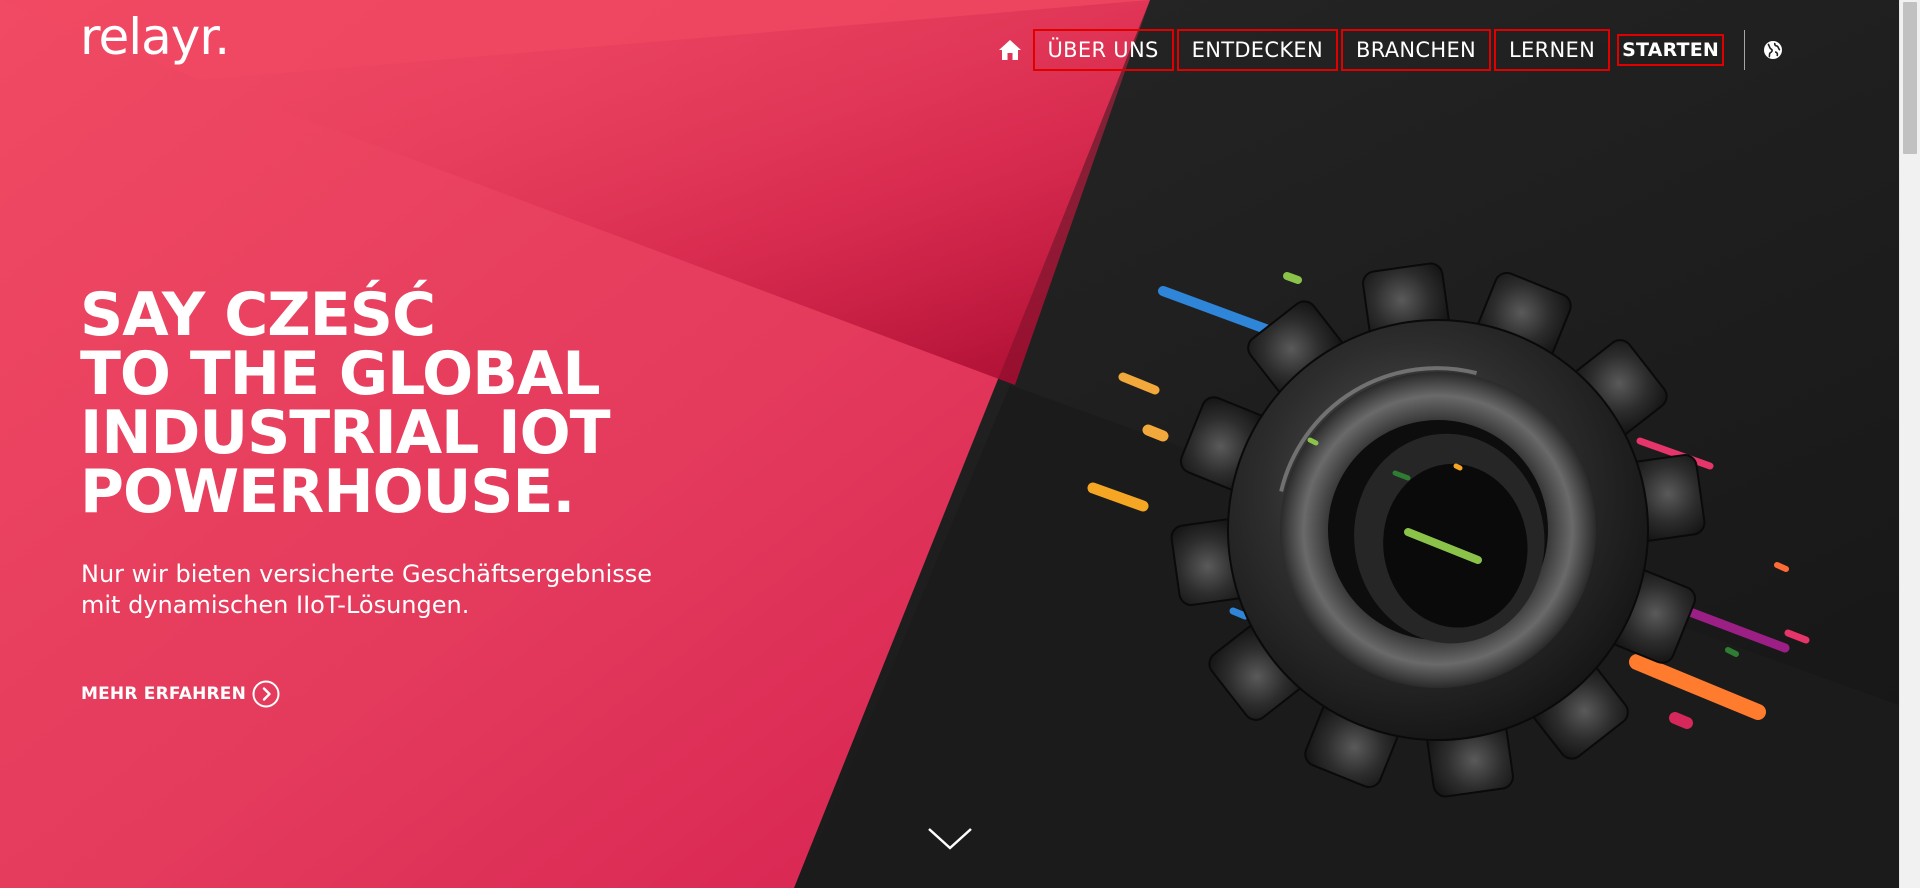 This screenshot has width=1920, height=888. What do you see at coordinates (950, 839) in the screenshot?
I see `chevron-down-icon` at bounding box center [950, 839].